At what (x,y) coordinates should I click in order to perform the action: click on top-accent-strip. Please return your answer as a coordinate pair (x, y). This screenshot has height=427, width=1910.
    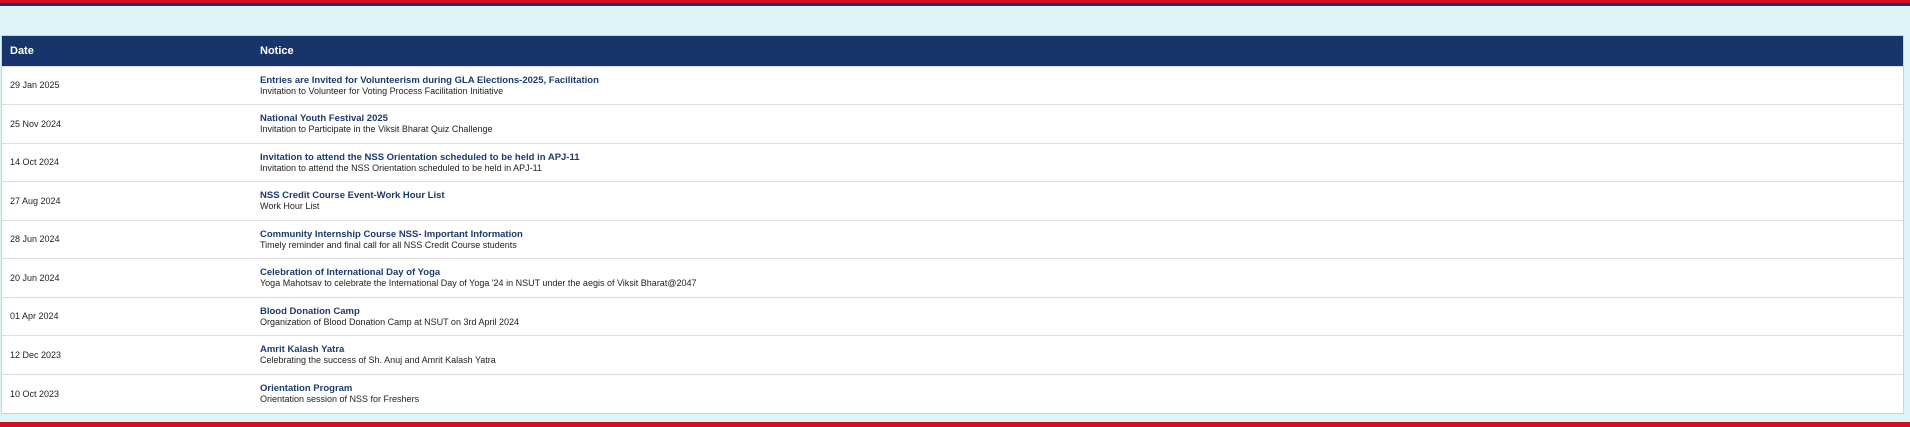
    Looking at the image, I should click on (955, 3).